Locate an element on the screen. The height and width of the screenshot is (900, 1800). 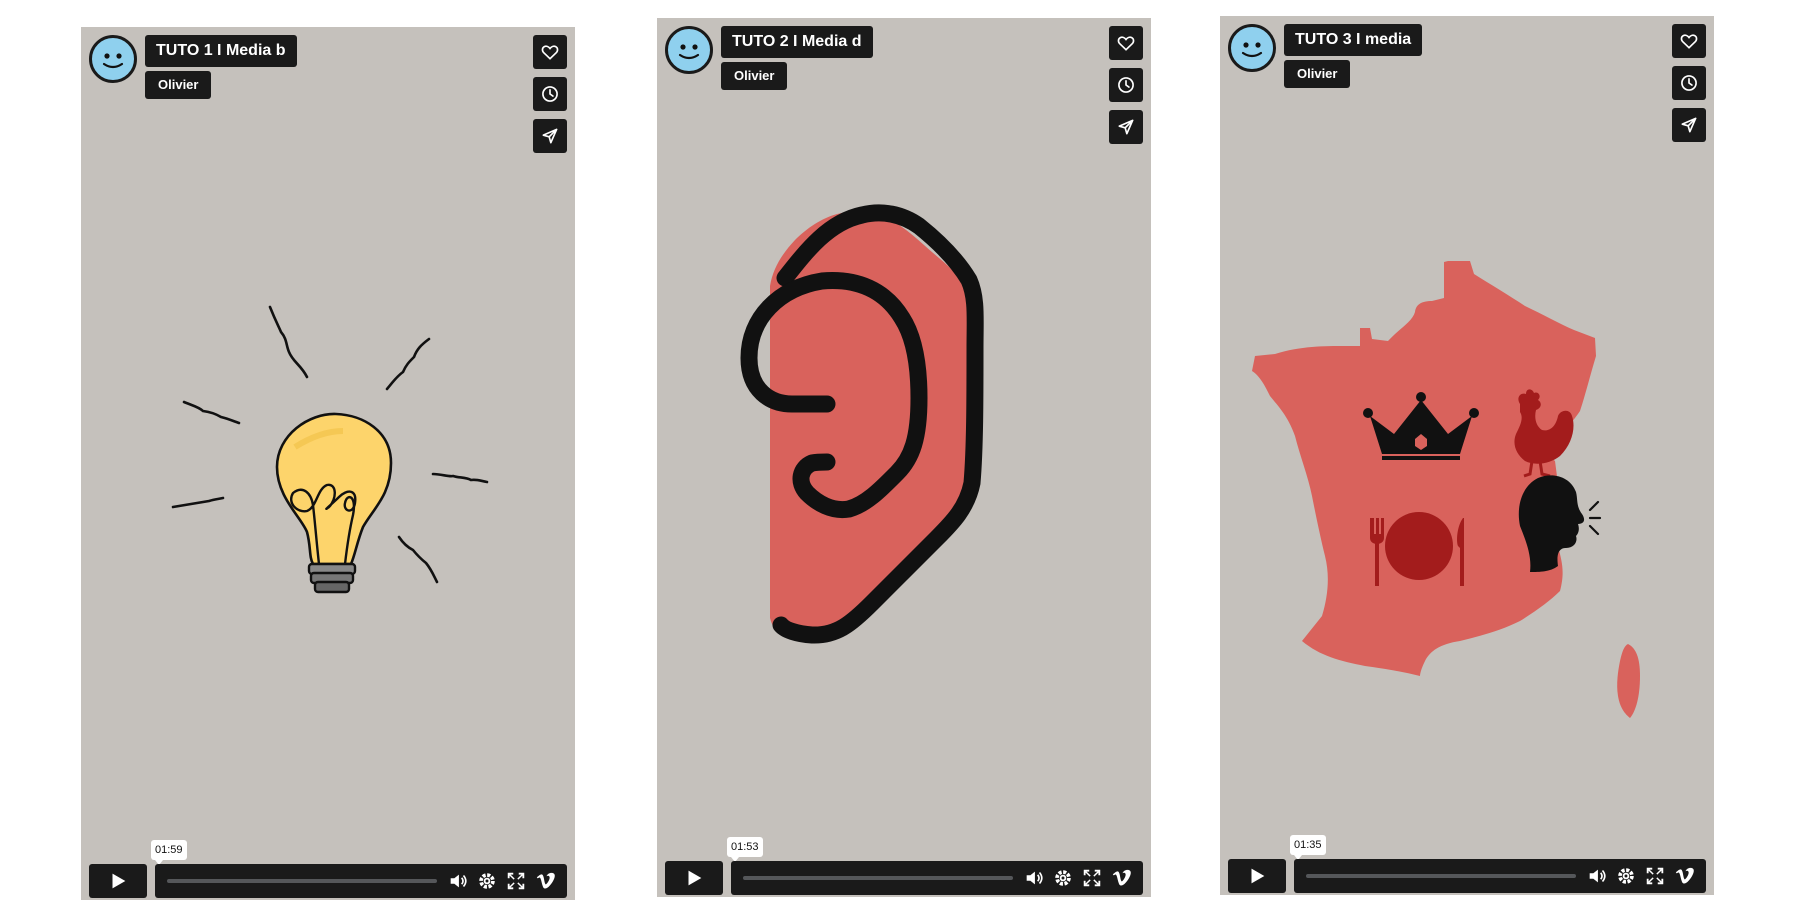
video-title: TUTO 3 I media is located at coordinates (1353, 40).